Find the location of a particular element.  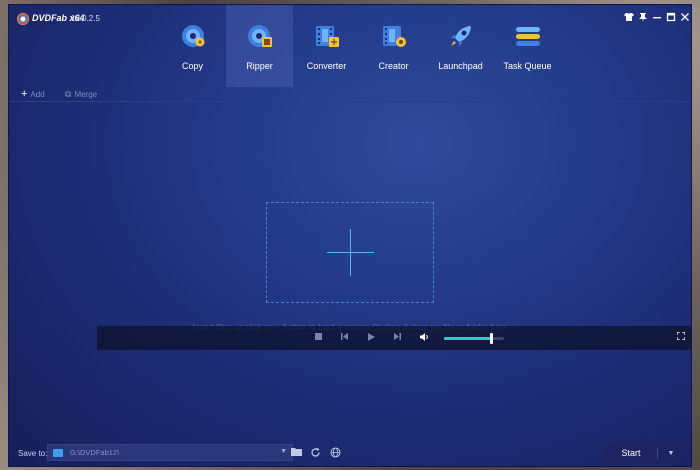

pin-icon is located at coordinates (643, 18).